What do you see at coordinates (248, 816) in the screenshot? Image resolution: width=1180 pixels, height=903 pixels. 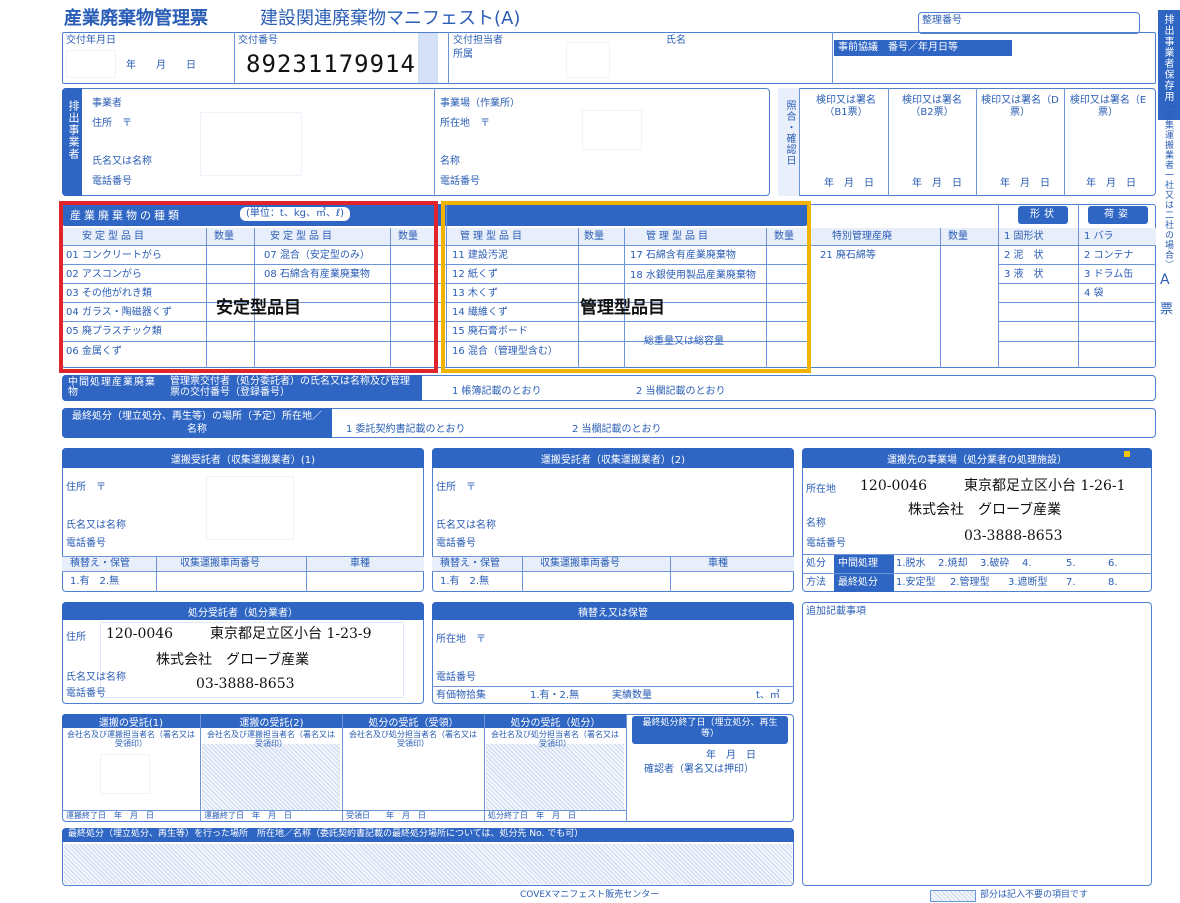 I see `r2-date: 運搬終了日 年 月 日` at bounding box center [248, 816].